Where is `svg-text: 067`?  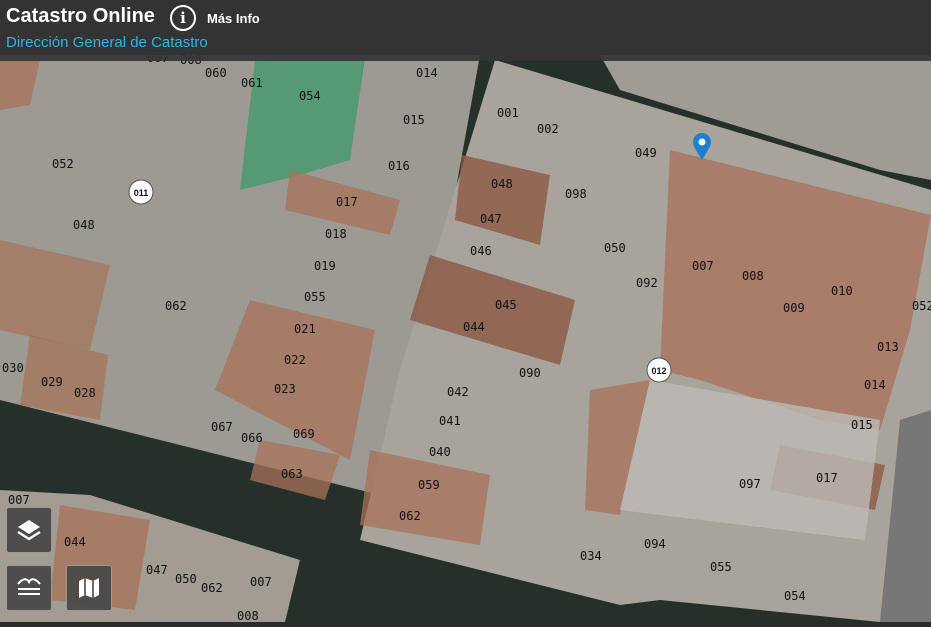 svg-text: 067 is located at coordinates (222, 427).